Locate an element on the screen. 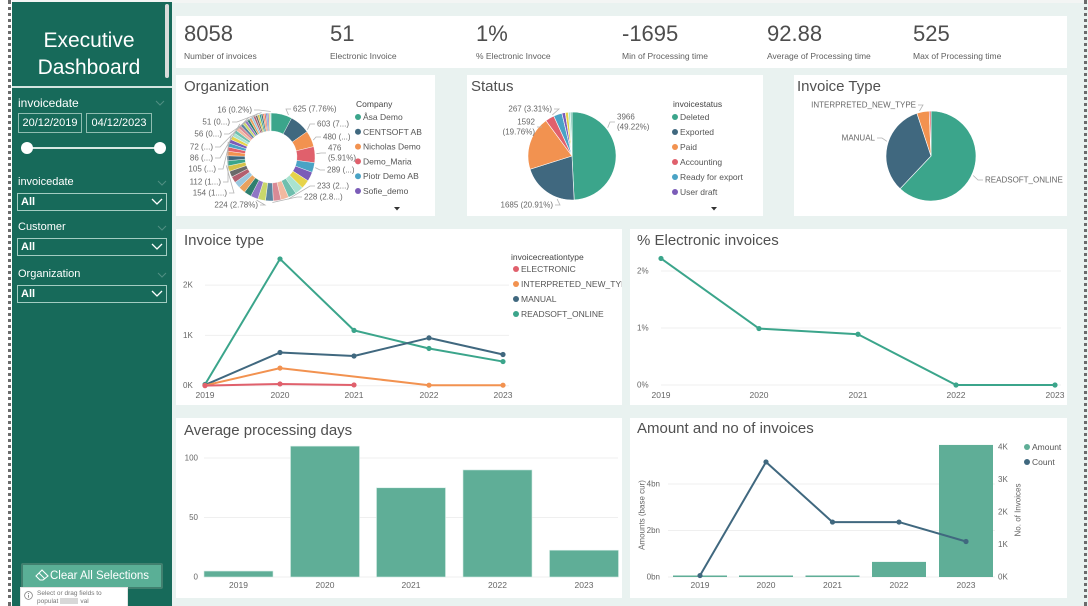 This screenshot has width=1088, height=606. series-manual-line is located at coordinates (354, 361).